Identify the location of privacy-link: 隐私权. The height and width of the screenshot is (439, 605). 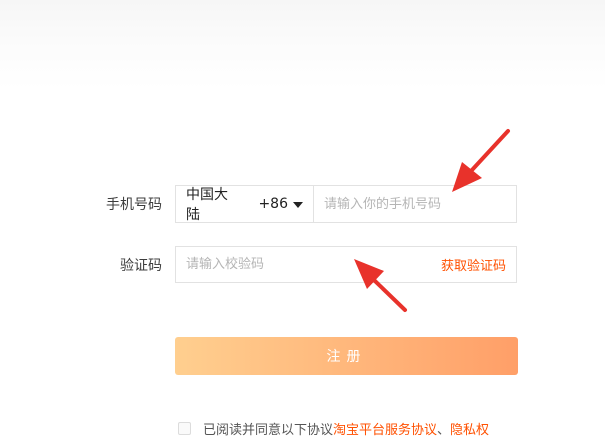
(469, 428).